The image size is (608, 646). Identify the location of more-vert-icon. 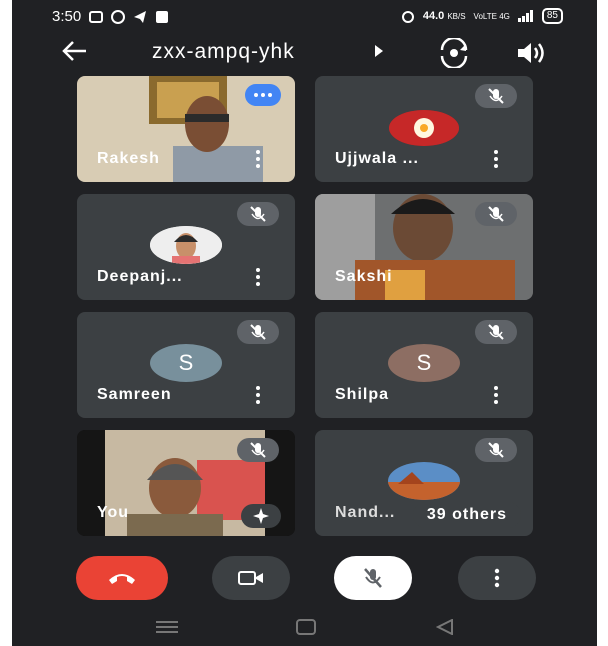
(497, 578).